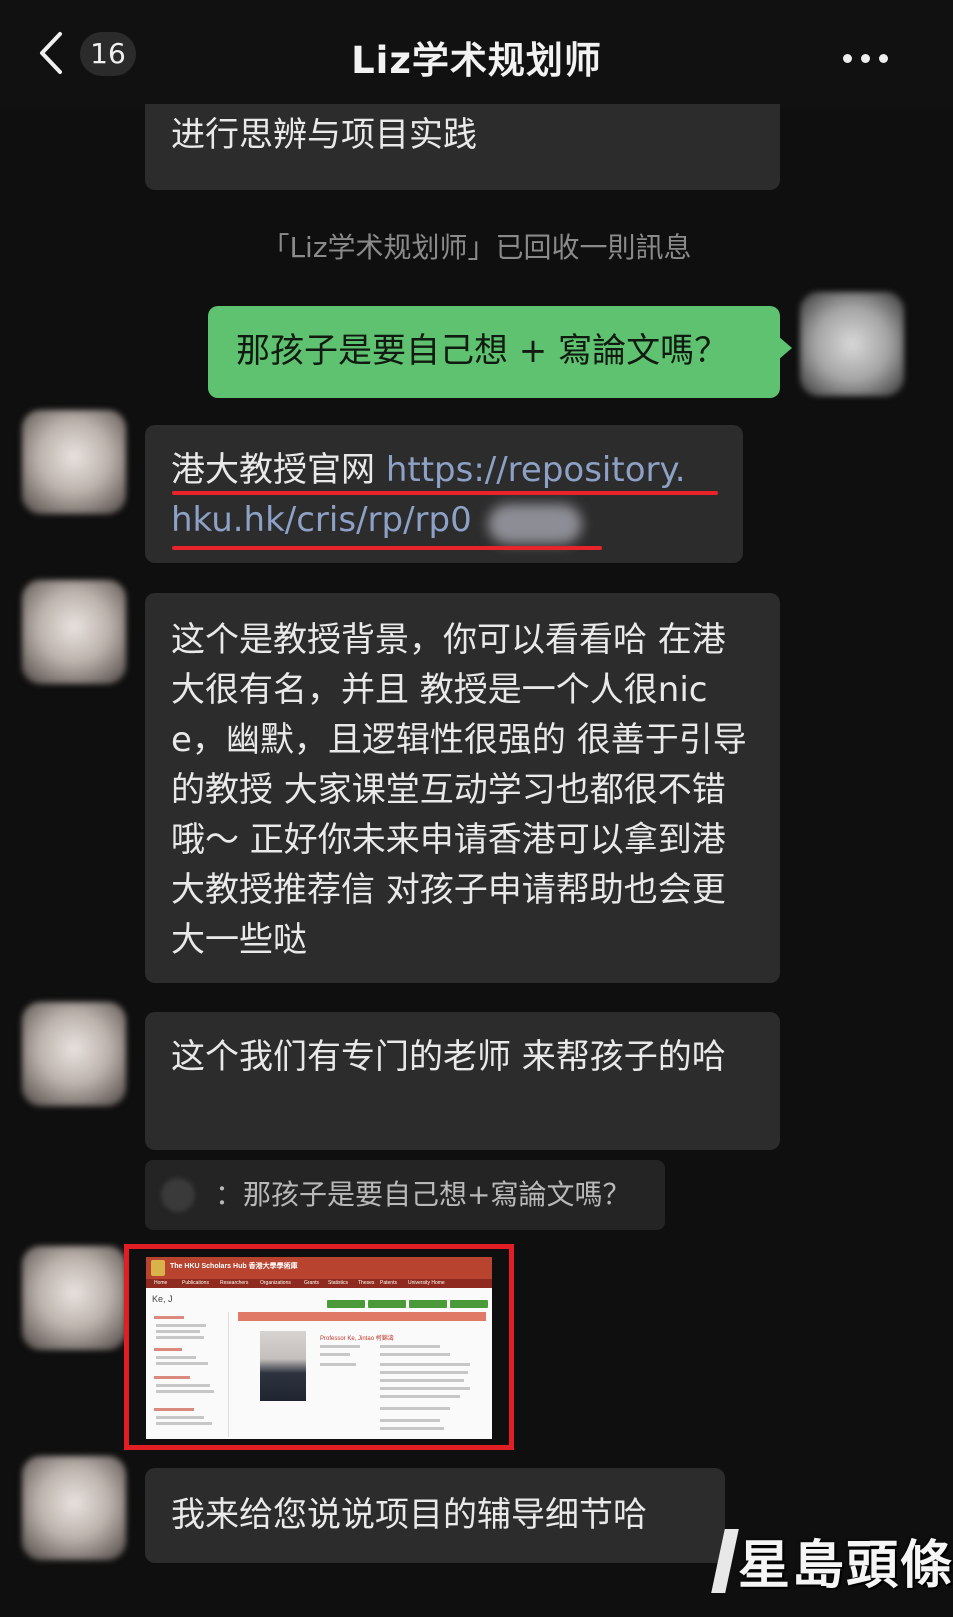 The width and height of the screenshot is (953, 1617). Describe the element at coordinates (275, 1283) in the screenshot. I see `hub-nav-item: Organizations` at that location.